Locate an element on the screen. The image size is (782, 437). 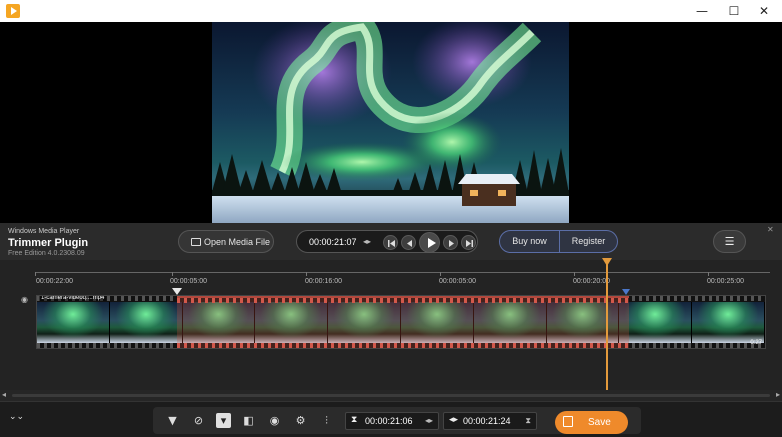
timeline-scrollbar: ◂ ▸ is located at coordinates (391, 395).